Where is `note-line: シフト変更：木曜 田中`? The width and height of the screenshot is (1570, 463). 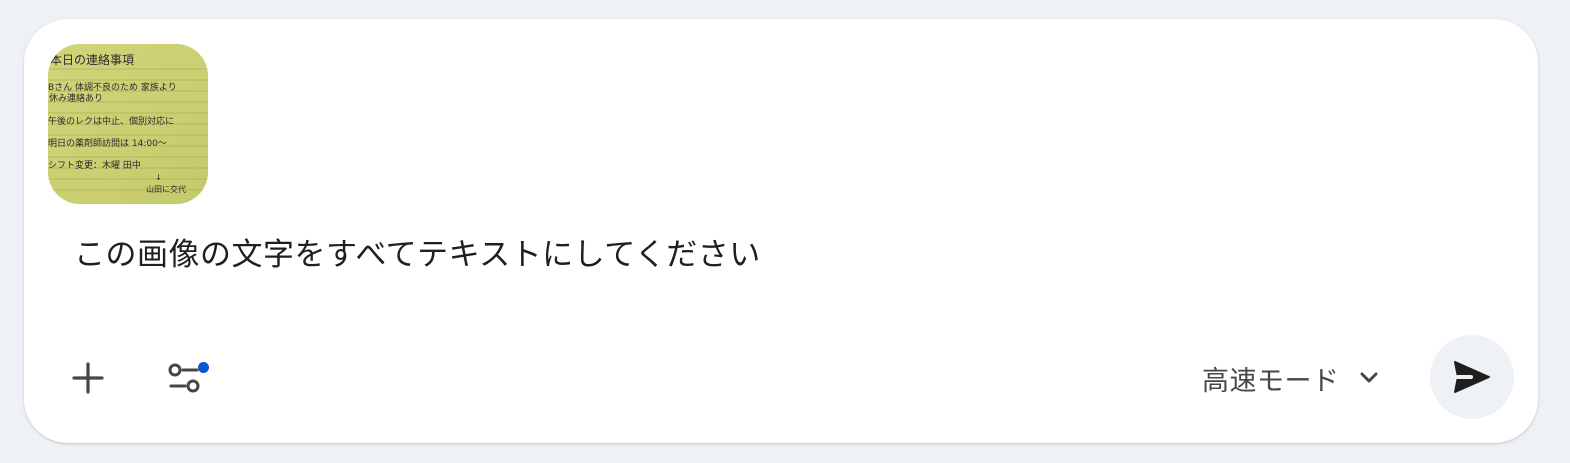
note-line: シフト変更：木曜 田中 is located at coordinates (94, 165).